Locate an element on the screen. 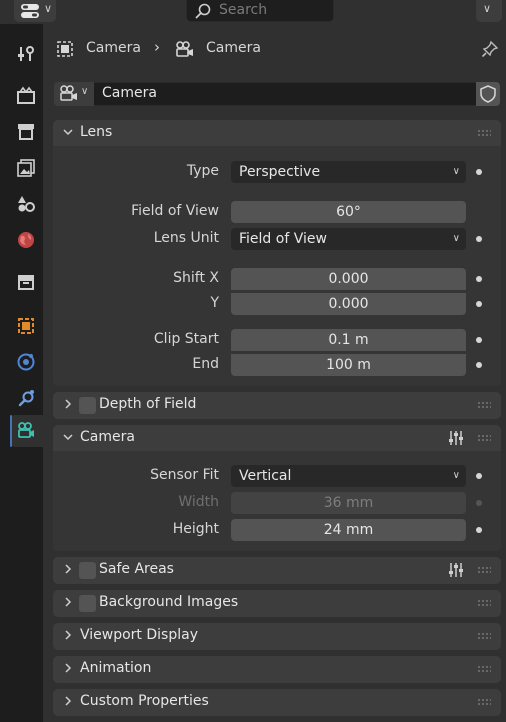  dof-panel: Depth of Field is located at coordinates (277, 405).